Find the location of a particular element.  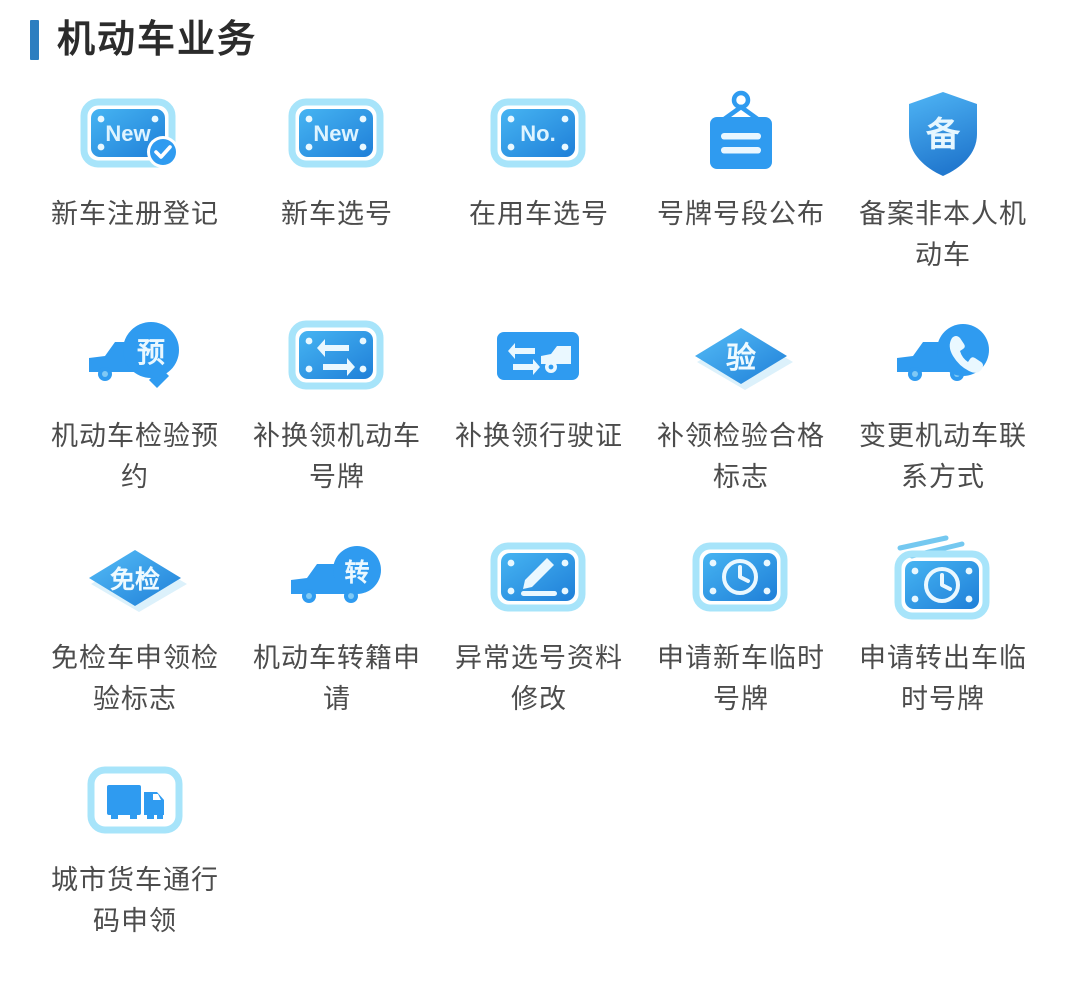

car-phone-icon is located at coordinates (943, 356).